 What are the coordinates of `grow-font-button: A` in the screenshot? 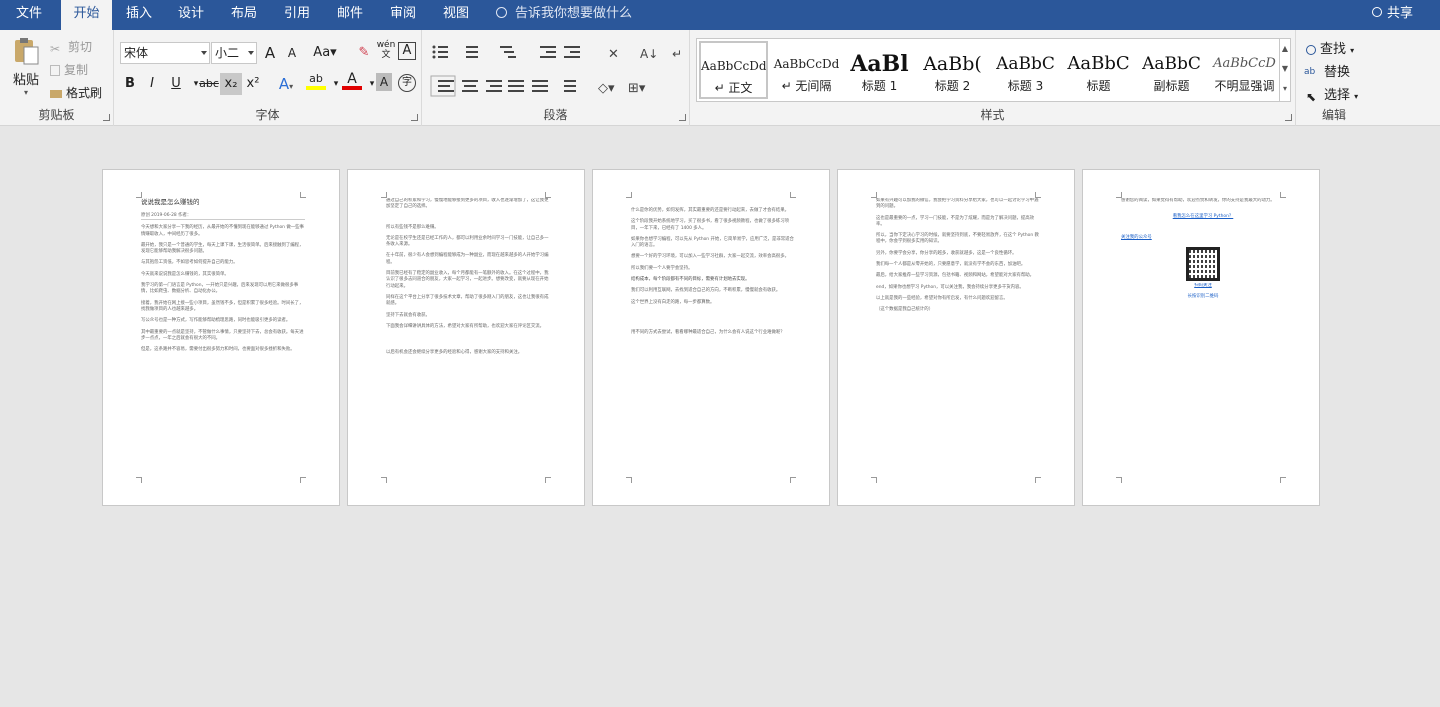 It's located at (270, 53).